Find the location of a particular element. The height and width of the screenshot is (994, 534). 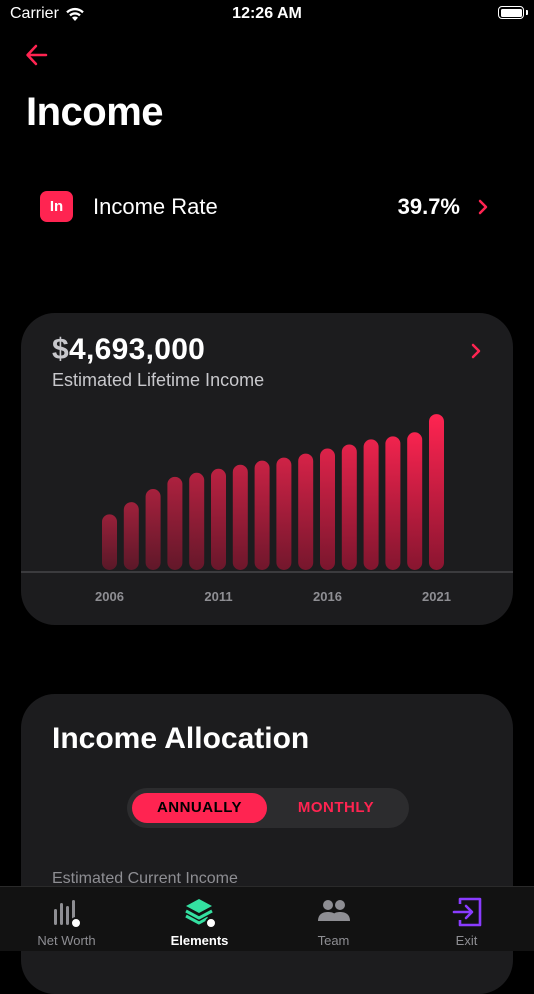

chart-bar-2017 is located at coordinates (349, 507).